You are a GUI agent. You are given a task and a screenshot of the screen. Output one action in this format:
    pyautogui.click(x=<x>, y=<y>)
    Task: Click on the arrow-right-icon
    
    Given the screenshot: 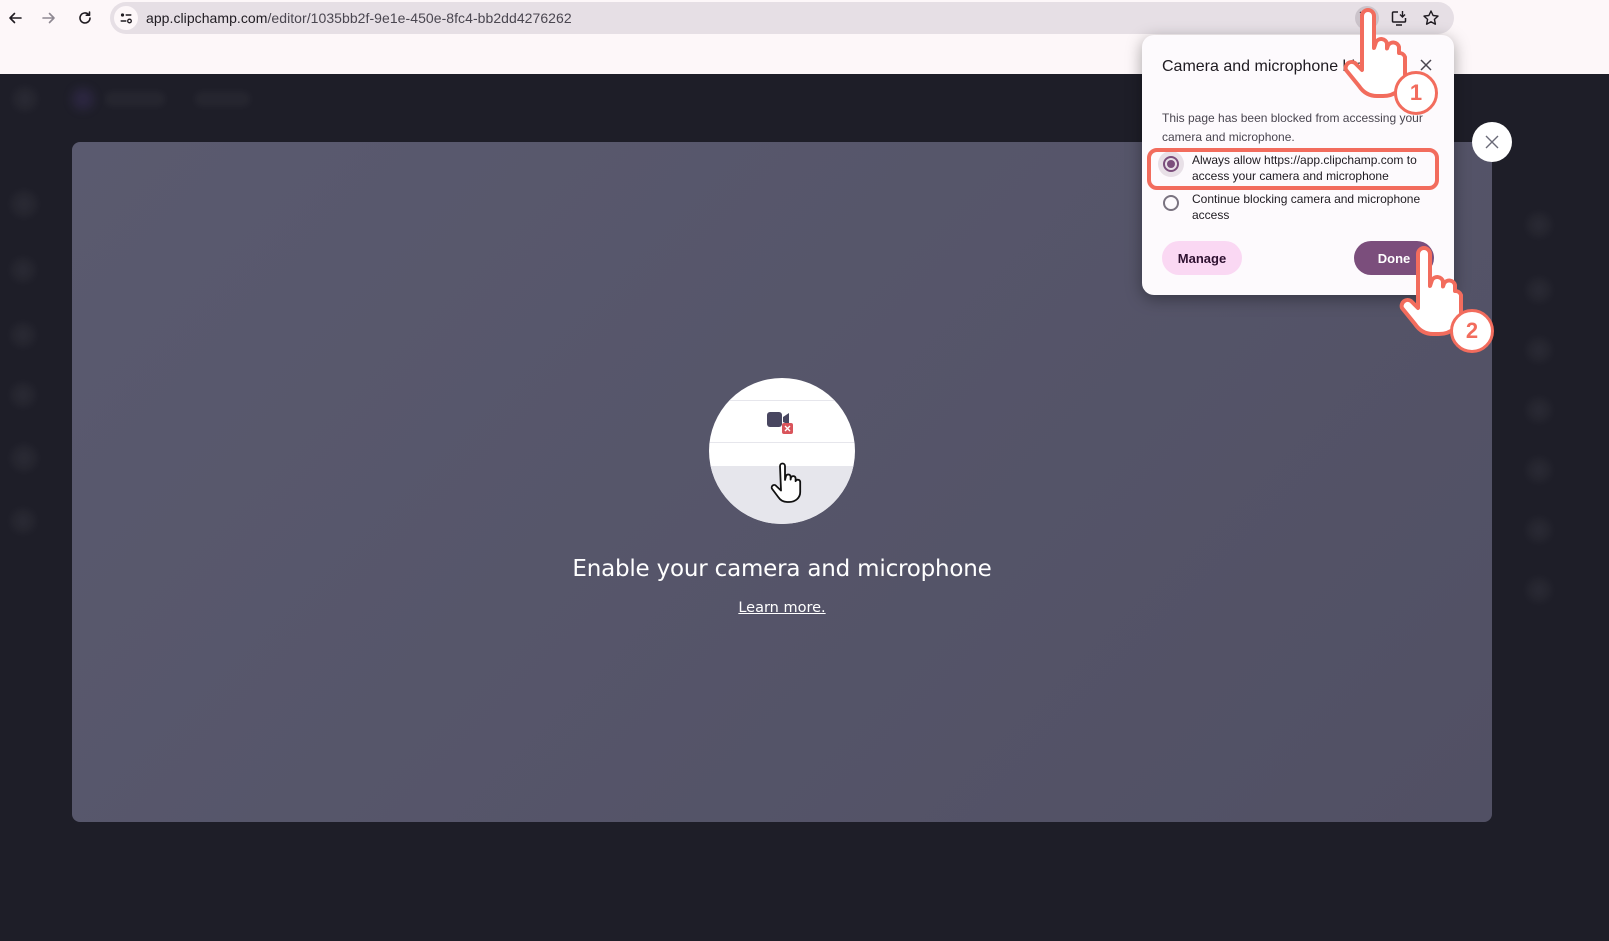 What is the action you would take?
    pyautogui.click(x=48, y=18)
    